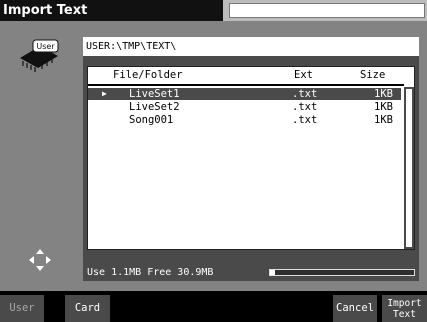 This screenshot has height=322, width=427. I want to click on header-file-folder: File/Folder, so click(148, 75).